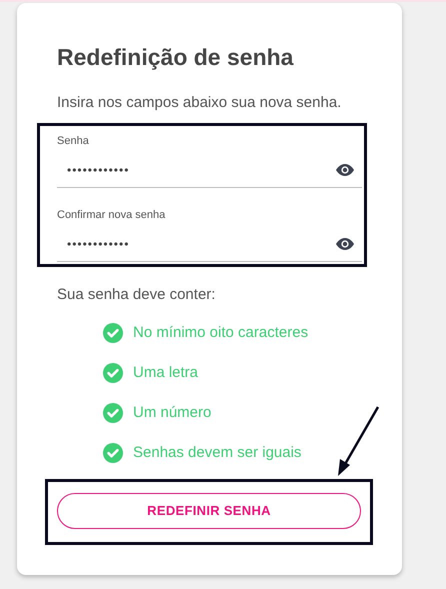 The image size is (446, 589). Describe the element at coordinates (175, 57) in the screenshot. I see `page-title: Redefinição de senha` at that location.